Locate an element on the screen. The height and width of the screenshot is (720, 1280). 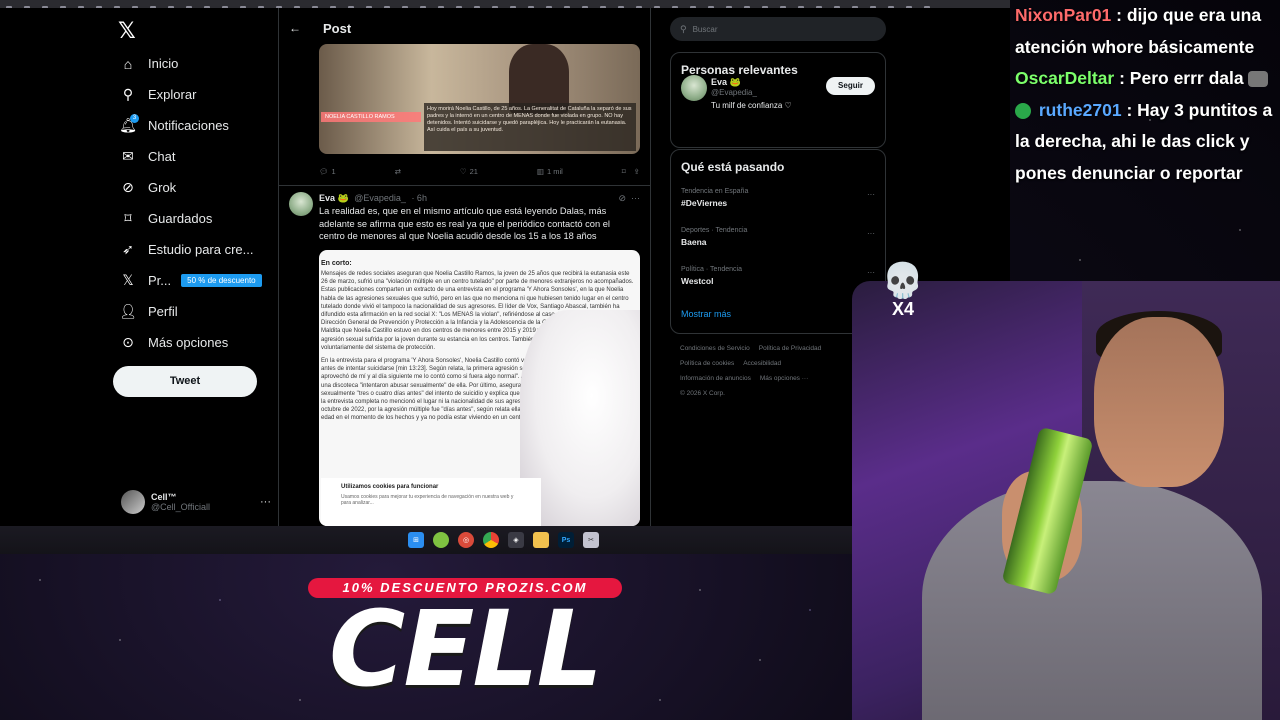
views-action: ▥ 1 mil is located at coordinates (550, 171).